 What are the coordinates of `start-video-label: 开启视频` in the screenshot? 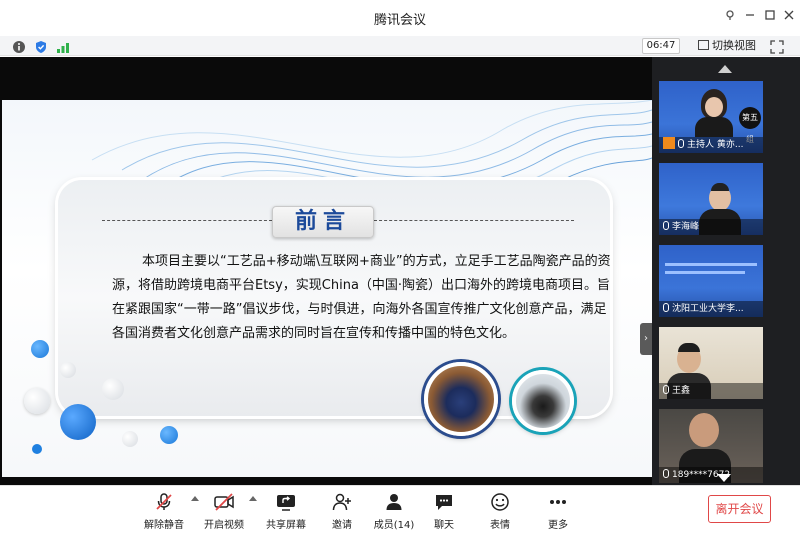 It's located at (224, 525).